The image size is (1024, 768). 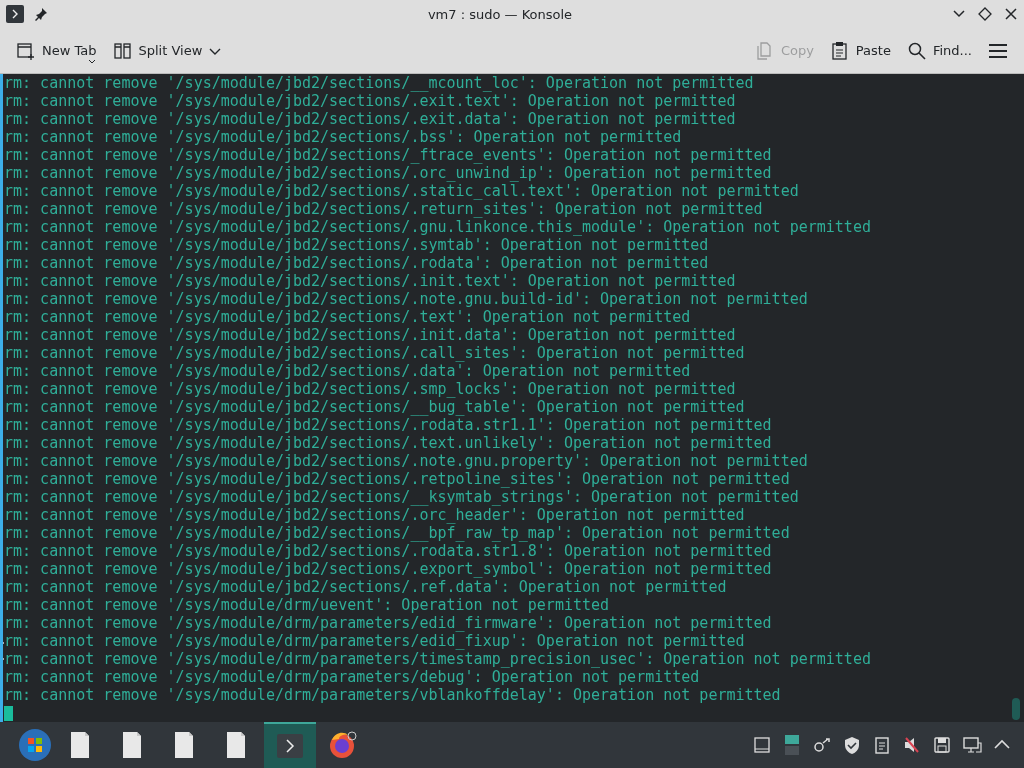 I want to click on terminal-line: rm: cannot remove '/sys/module/jbd2/sections/.data': Operation not permitted, so click(x=347, y=371).